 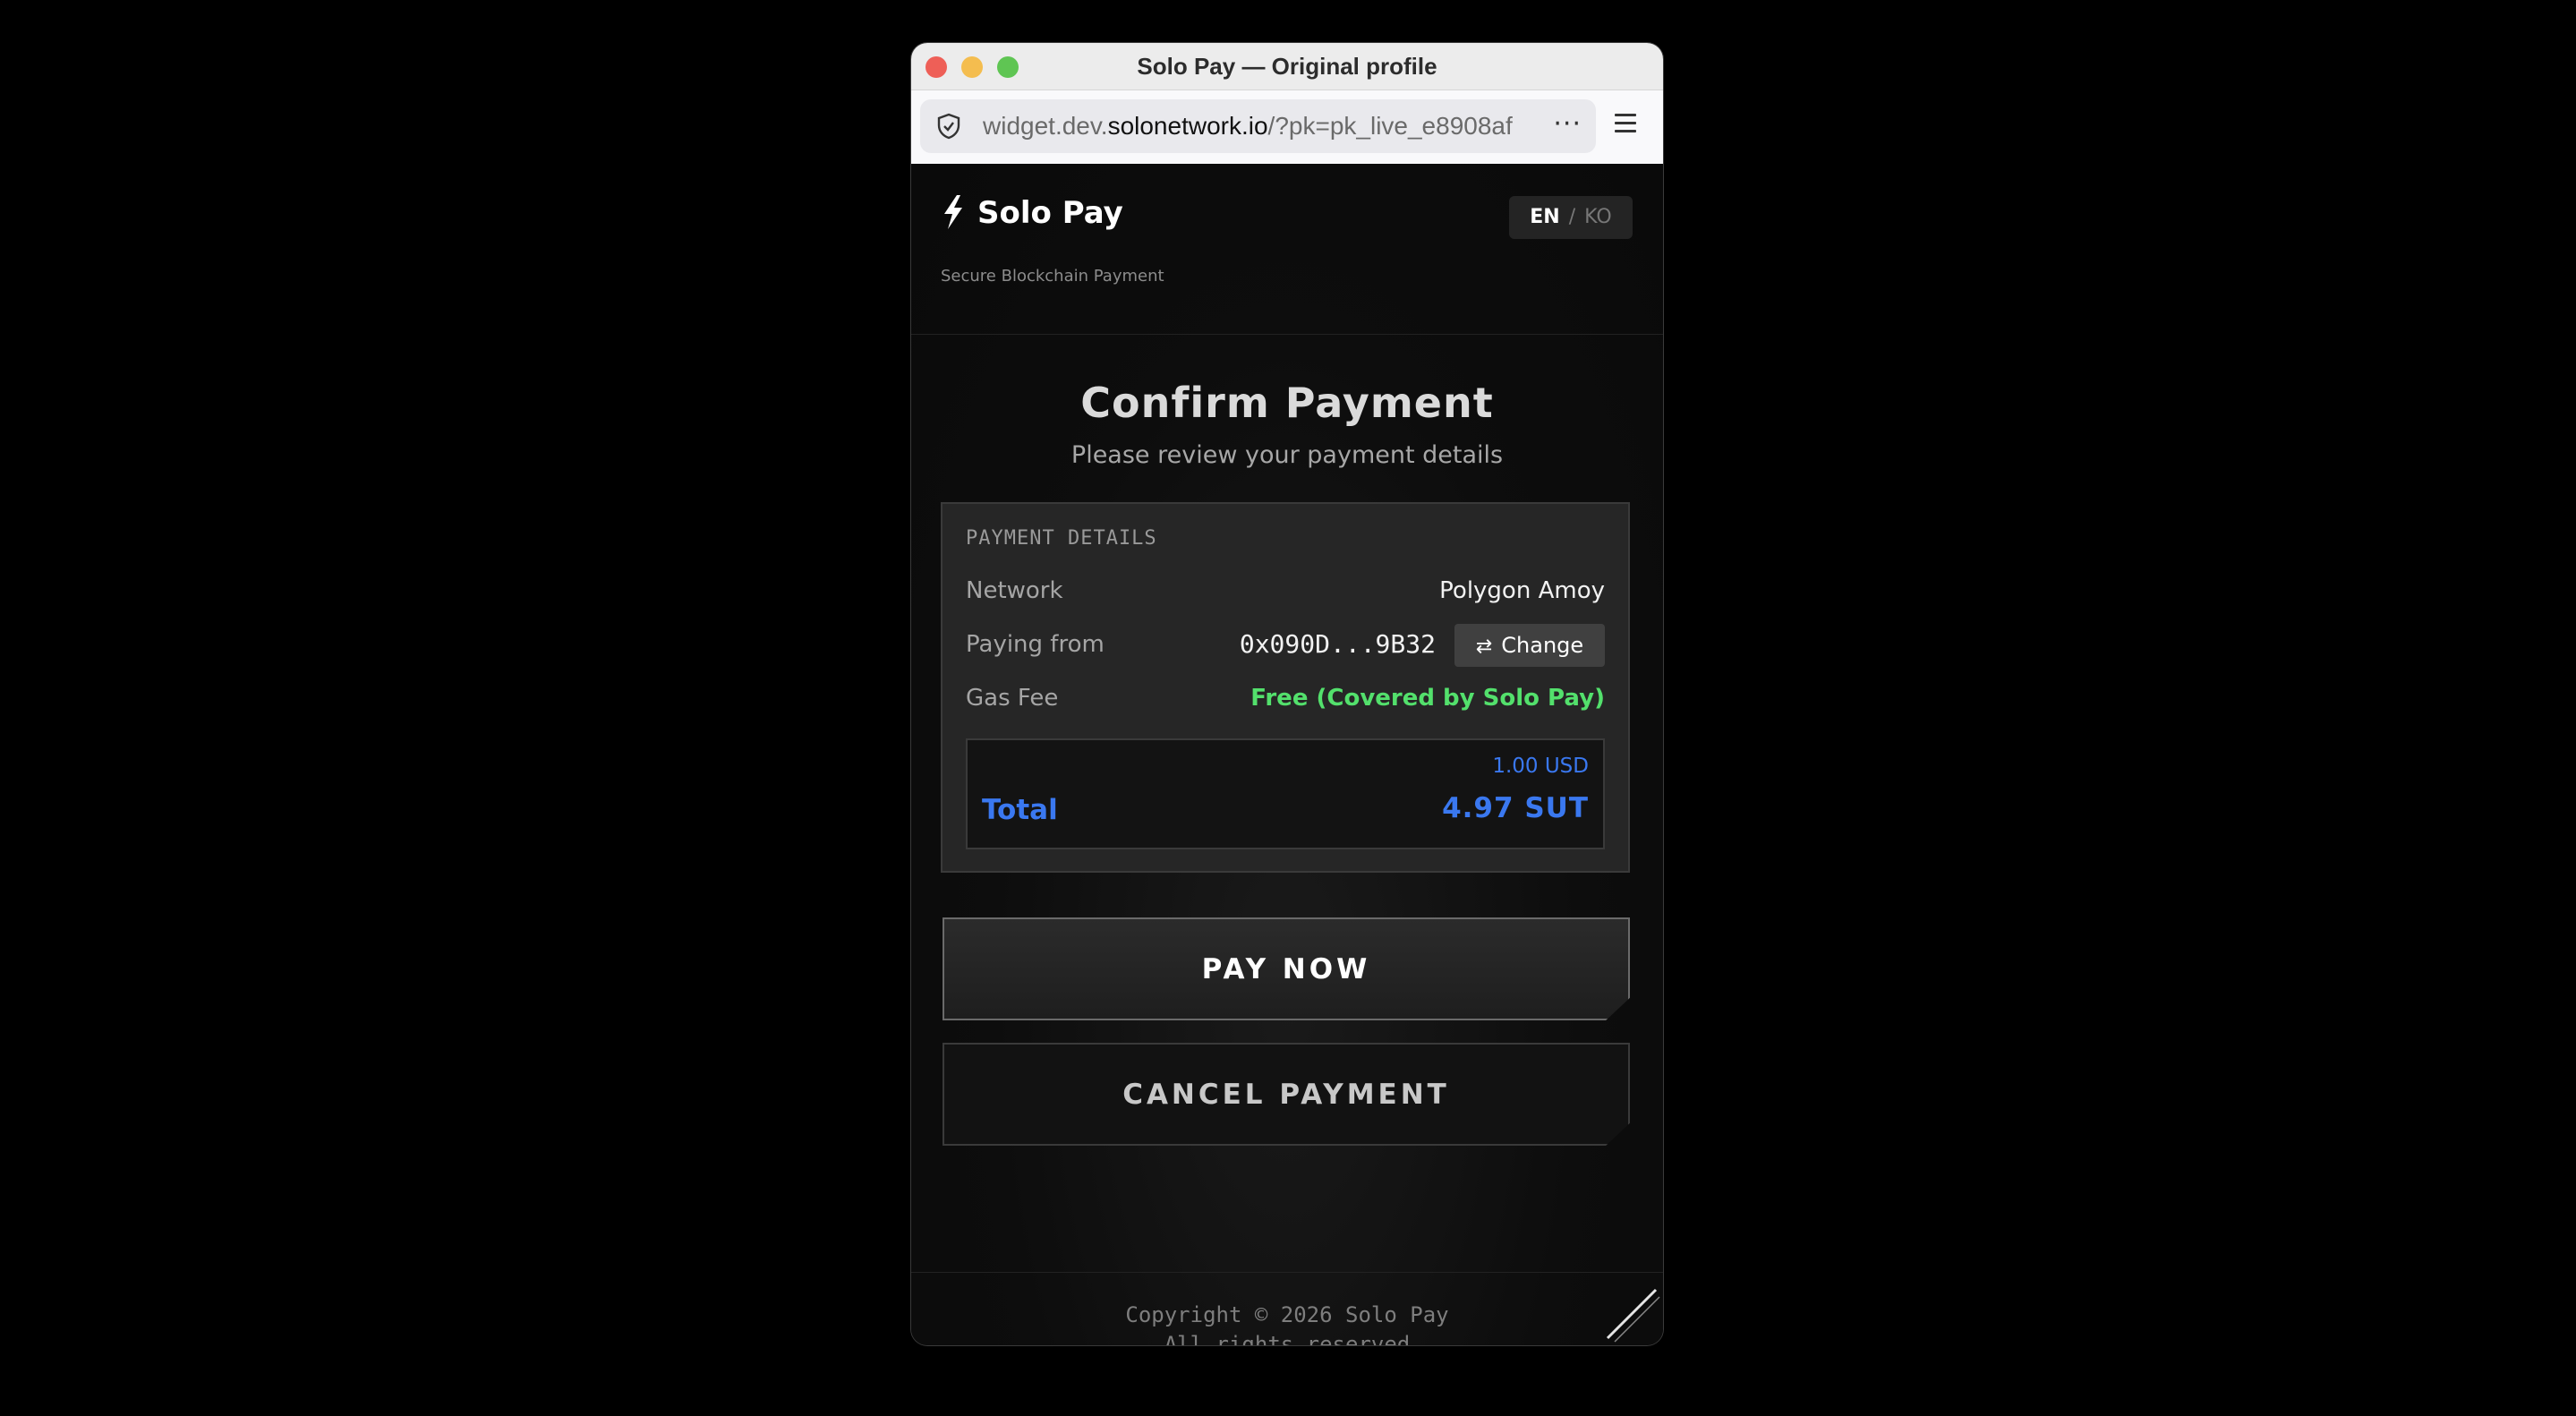 What do you see at coordinates (1484, 646) in the screenshot?
I see `swap-icon: ⇄` at bounding box center [1484, 646].